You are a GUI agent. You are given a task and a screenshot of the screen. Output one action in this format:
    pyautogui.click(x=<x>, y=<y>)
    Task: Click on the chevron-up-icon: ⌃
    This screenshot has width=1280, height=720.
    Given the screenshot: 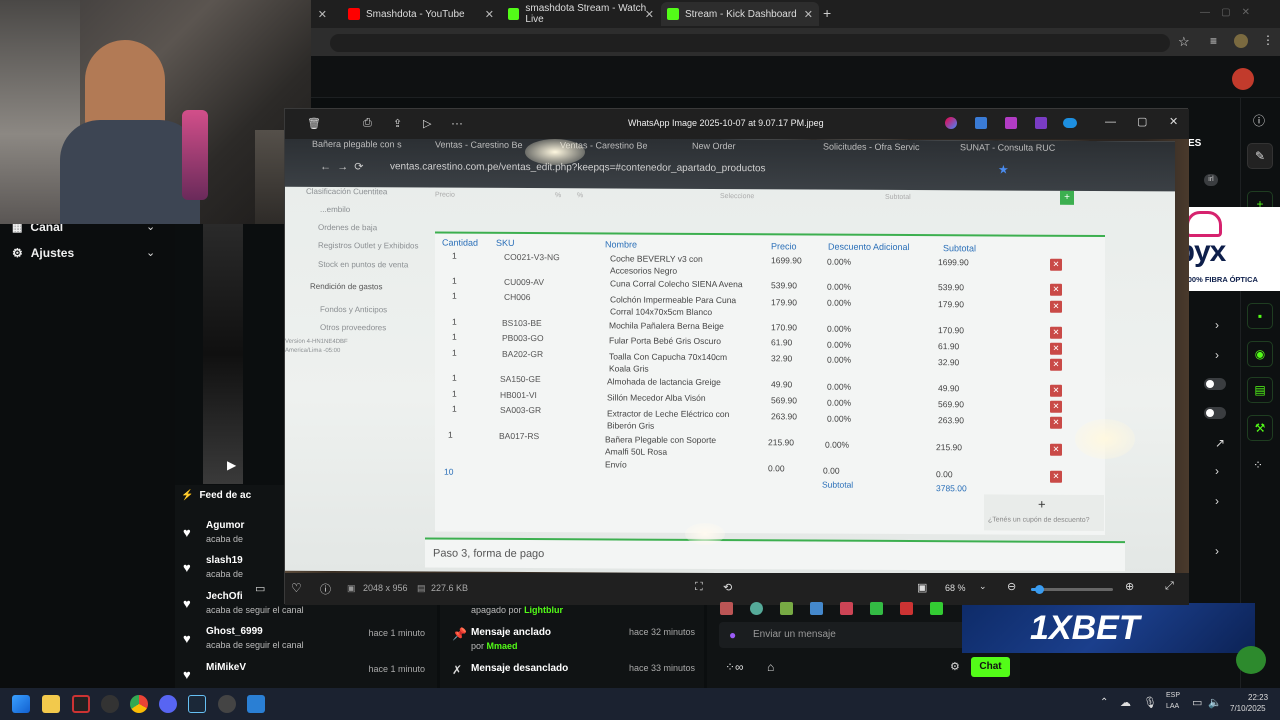 What is the action you would take?
    pyautogui.click(x=1104, y=702)
    